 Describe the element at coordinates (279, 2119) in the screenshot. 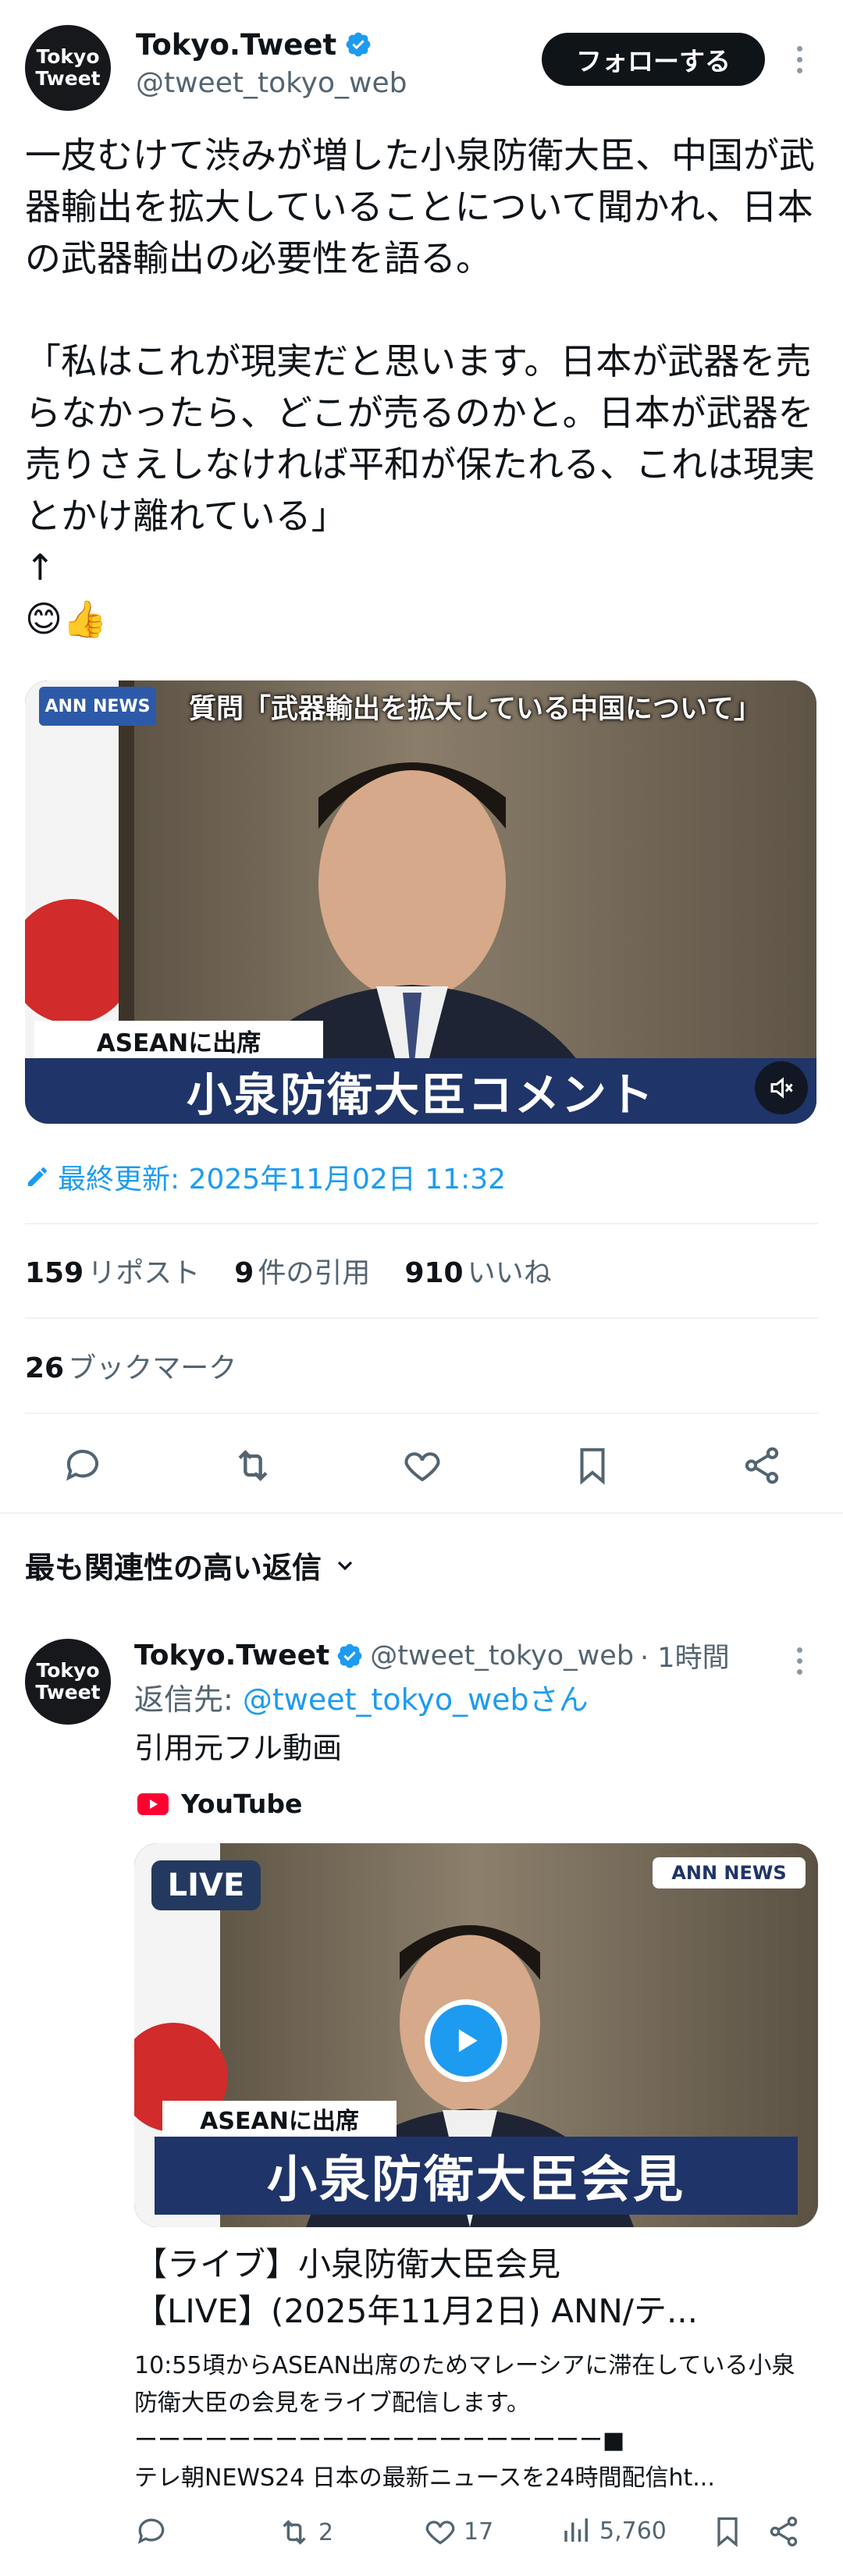

I see `card-sub-label: ASEANに出席` at that location.